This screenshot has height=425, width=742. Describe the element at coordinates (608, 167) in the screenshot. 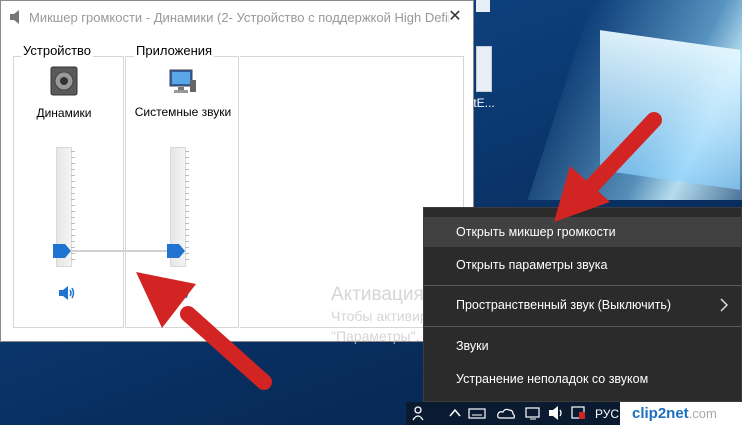

I see `annotation-arrow-menu` at that location.